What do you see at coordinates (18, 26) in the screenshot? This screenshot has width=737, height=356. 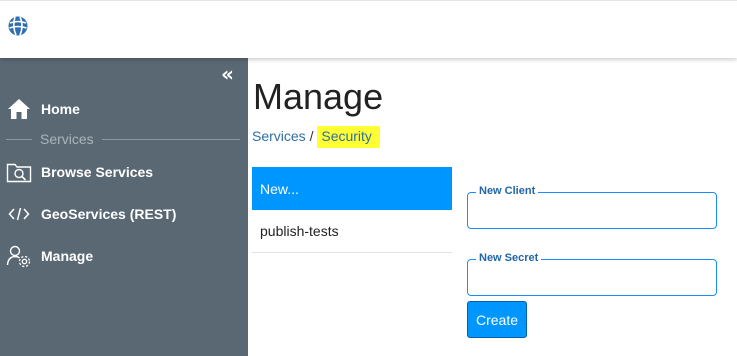 I see `globe-icon` at bounding box center [18, 26].